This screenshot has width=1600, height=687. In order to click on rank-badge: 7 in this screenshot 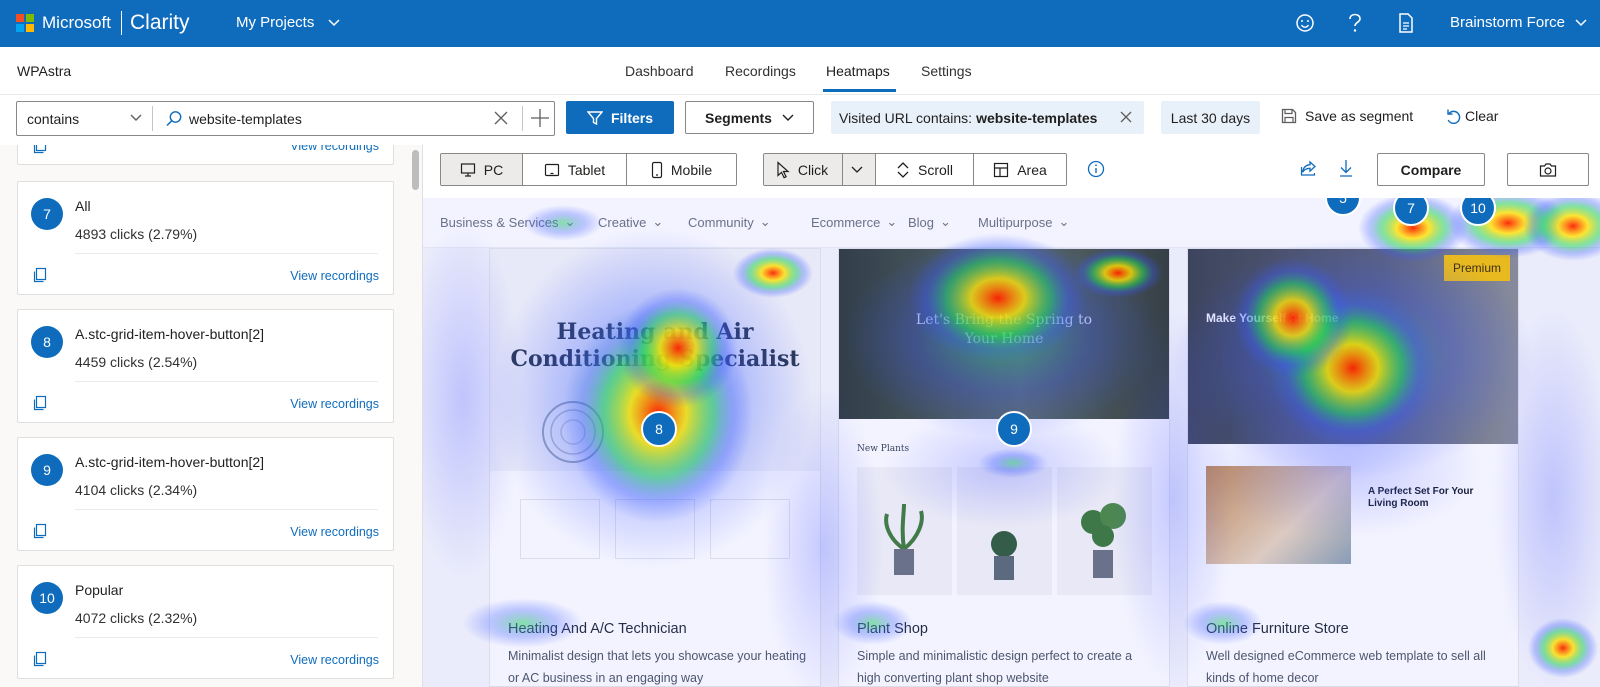, I will do `click(47, 214)`.